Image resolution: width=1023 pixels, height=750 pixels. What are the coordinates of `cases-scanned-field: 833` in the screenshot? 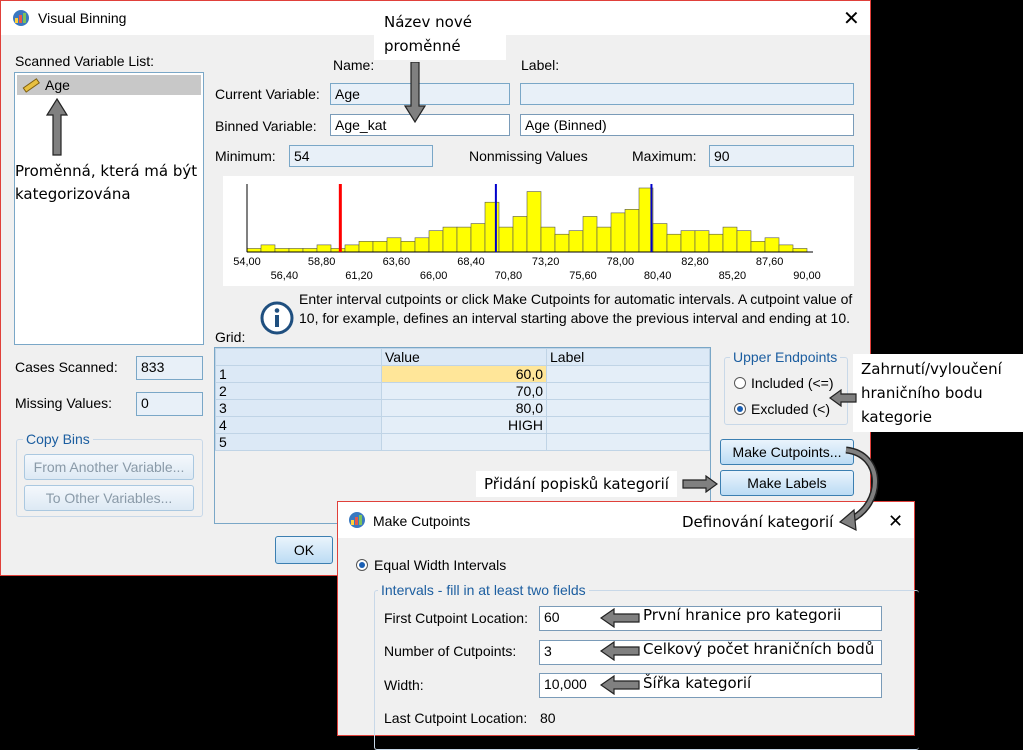 It's located at (169, 368).